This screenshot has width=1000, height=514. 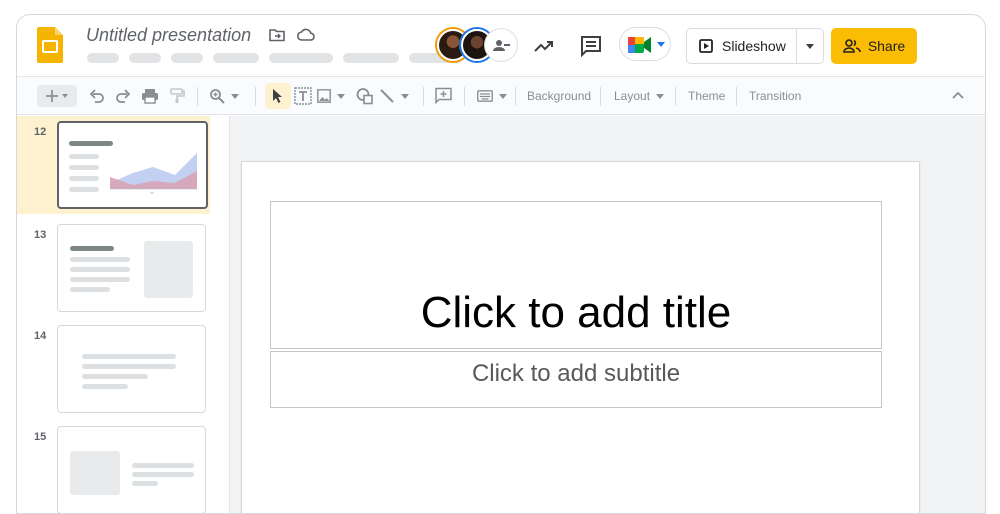 What do you see at coordinates (559, 96) in the screenshot?
I see `background-button: Background` at bounding box center [559, 96].